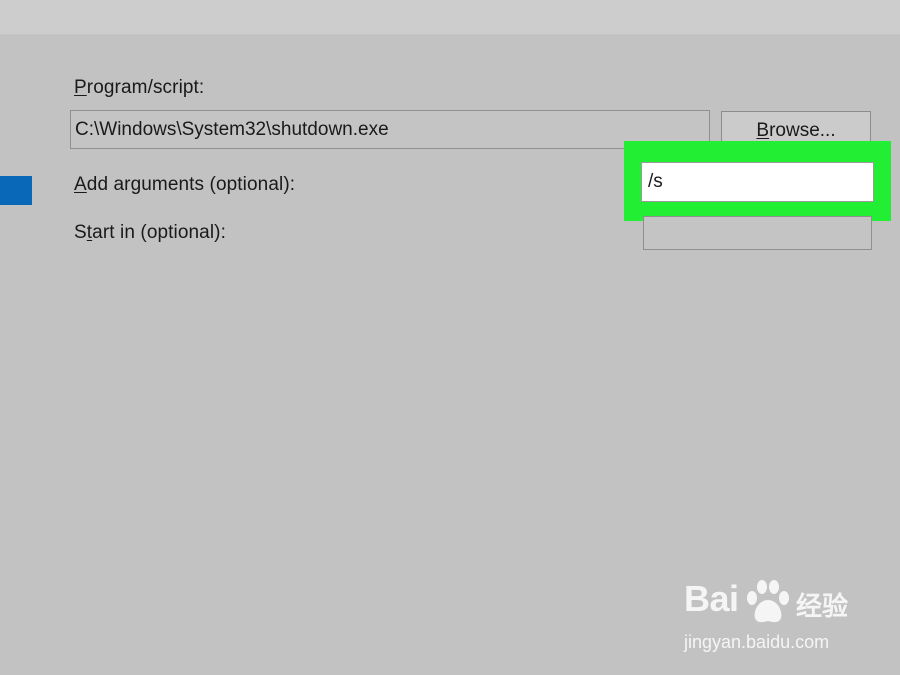 The height and width of the screenshot is (675, 900). I want to click on baidu-jingyan-watermark: Bai 经验 jingyan.baidu.com, so click(769, 618).